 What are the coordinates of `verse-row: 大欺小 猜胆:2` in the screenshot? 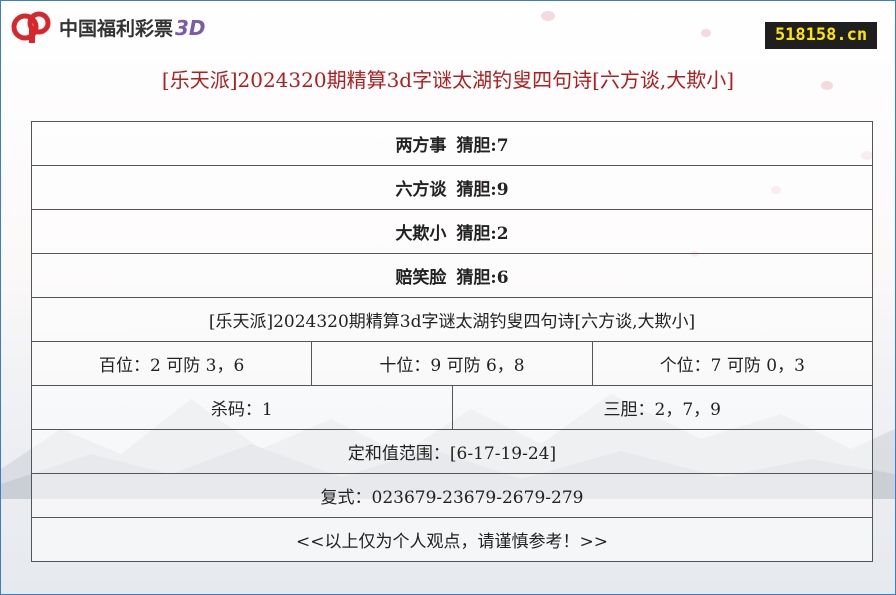 It's located at (452, 232).